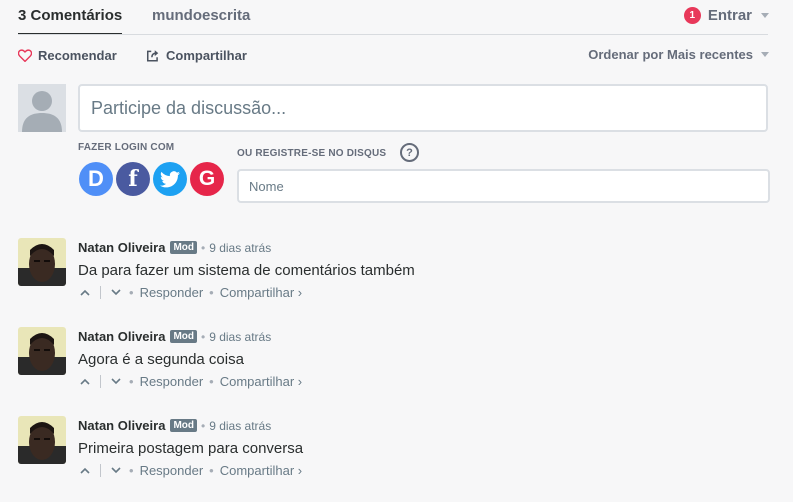  Describe the element at coordinates (96, 179) in the screenshot. I see `disqus-login-icon: D` at that location.